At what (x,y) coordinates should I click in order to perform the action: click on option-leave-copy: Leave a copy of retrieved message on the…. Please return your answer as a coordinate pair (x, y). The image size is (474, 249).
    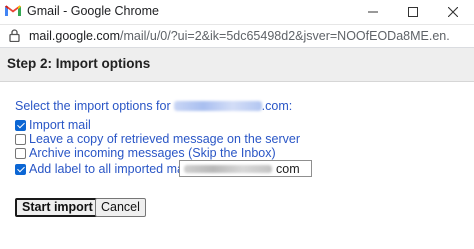
    Looking at the image, I should click on (157, 139).